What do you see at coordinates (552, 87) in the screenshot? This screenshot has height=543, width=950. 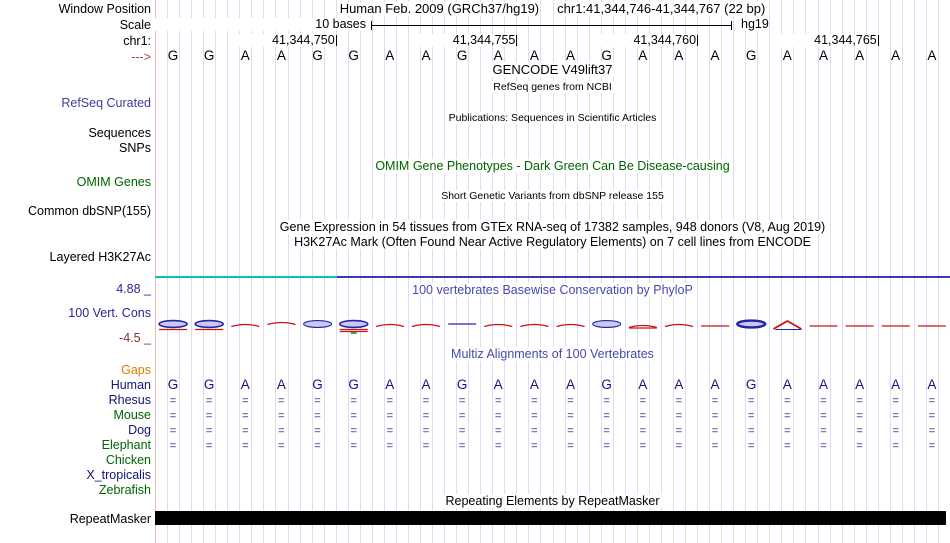 I see `refseq-subtitle: RefSeq genes from NCBI` at bounding box center [552, 87].